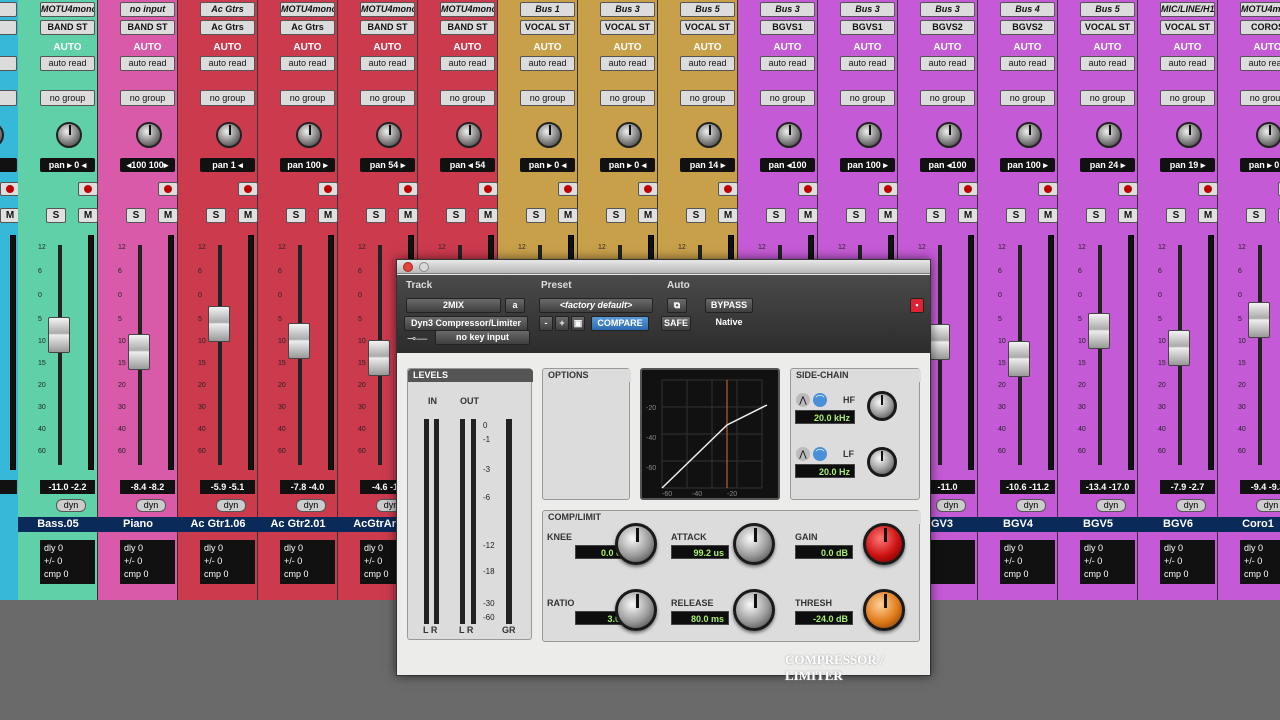 The image size is (1280, 720). I want to click on output-selector: BAND ST, so click(67, 27).